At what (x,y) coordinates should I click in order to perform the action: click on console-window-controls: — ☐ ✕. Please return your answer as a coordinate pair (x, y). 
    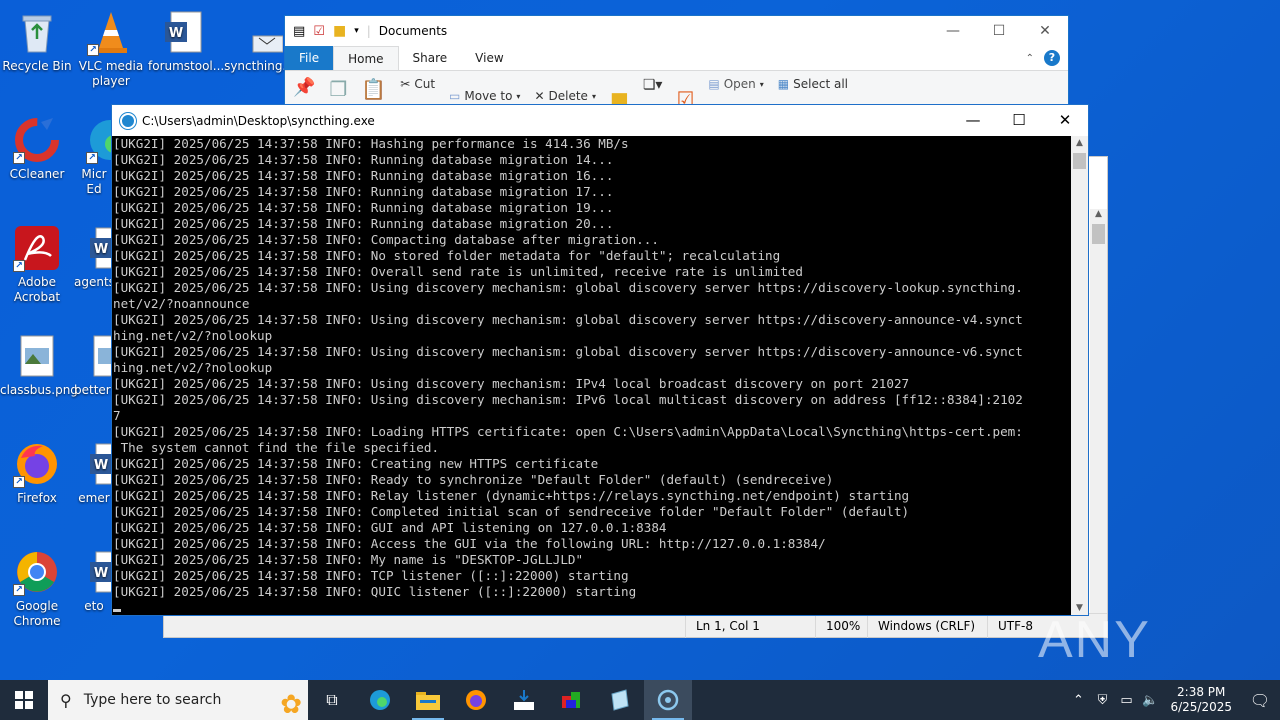
    Looking at the image, I should click on (1019, 120).